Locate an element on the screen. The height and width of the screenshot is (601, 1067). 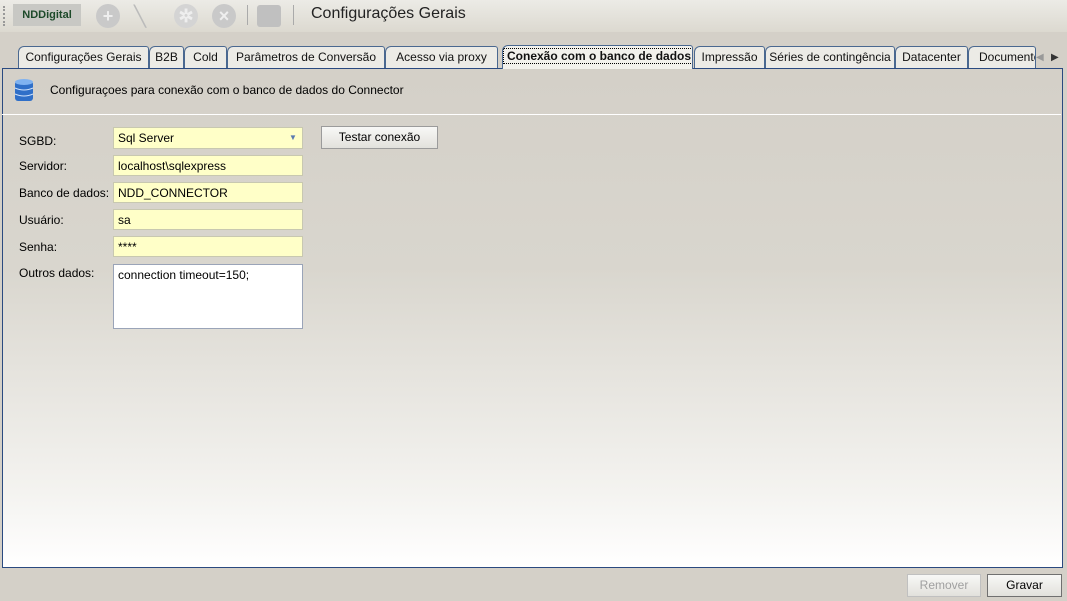
tab-conexao-banco: Conexão com o banco de dados is located at coordinates (597, 57).